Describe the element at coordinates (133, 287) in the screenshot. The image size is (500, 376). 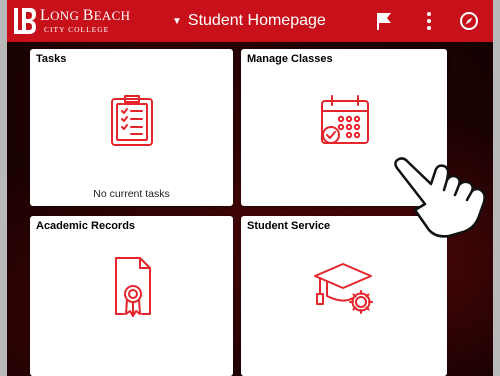
I see `certificate-document-icon` at that location.